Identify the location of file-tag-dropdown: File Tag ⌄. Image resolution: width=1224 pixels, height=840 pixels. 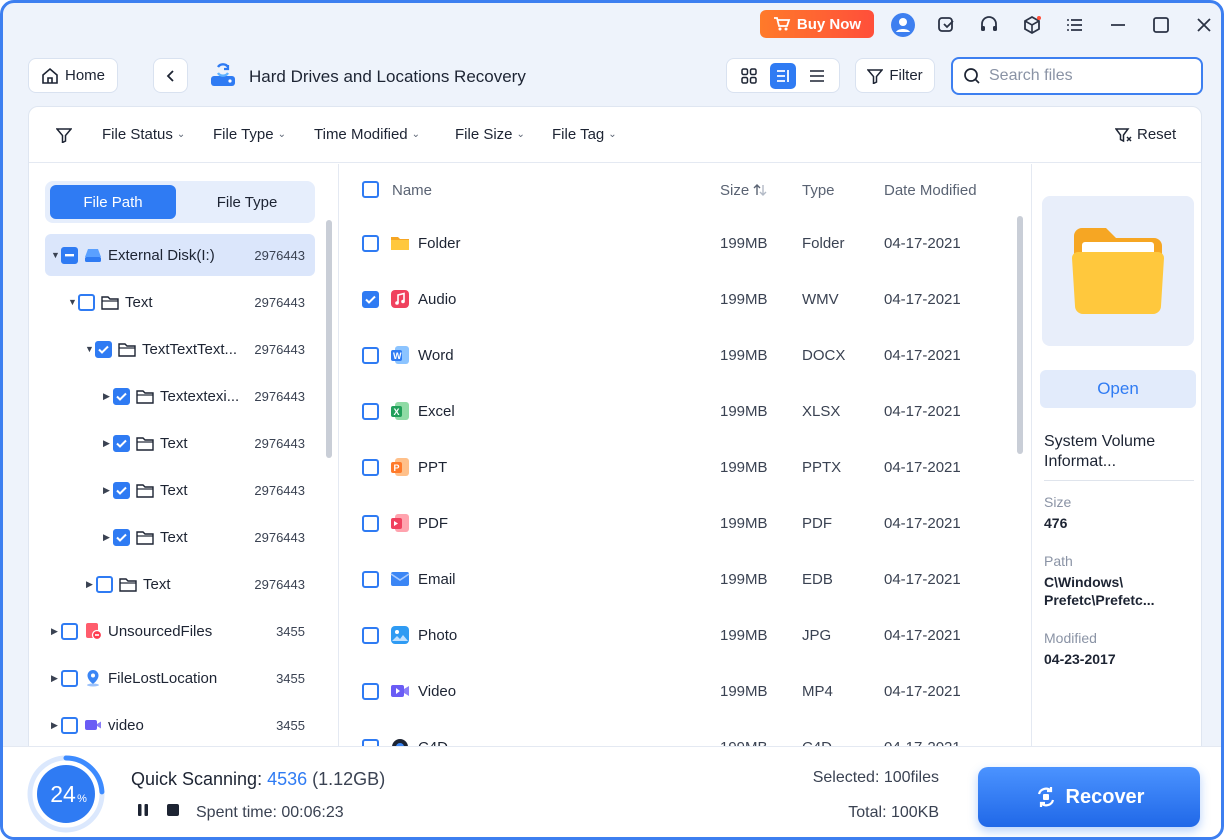
(584, 134).